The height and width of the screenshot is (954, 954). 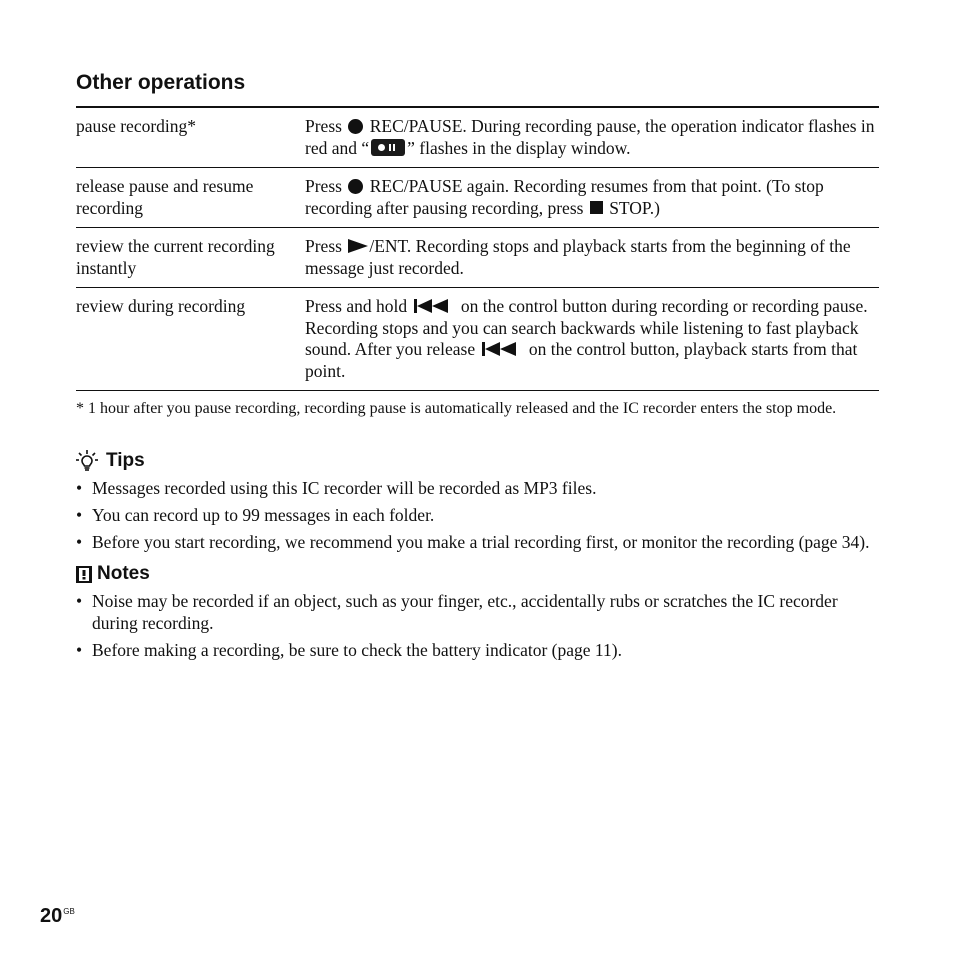 What do you see at coordinates (84, 574) in the screenshot?
I see `exclamation-box-icon` at bounding box center [84, 574].